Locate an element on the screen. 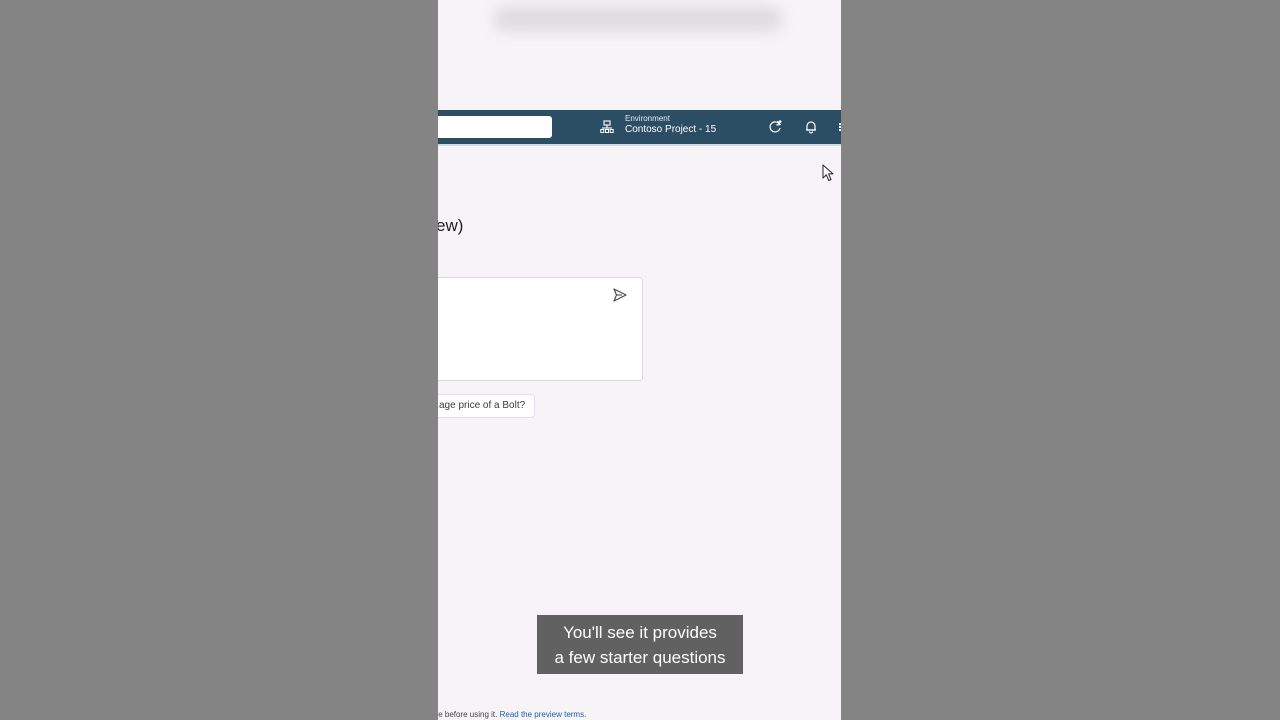  refresh-sync-icon is located at coordinates (775, 127).